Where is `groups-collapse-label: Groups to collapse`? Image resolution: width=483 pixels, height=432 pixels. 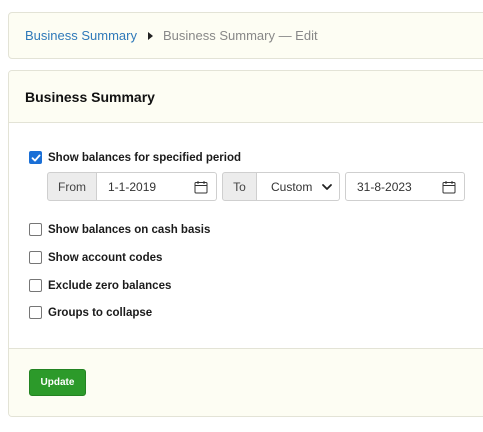 groups-collapse-label: Groups to collapse is located at coordinates (100, 312).